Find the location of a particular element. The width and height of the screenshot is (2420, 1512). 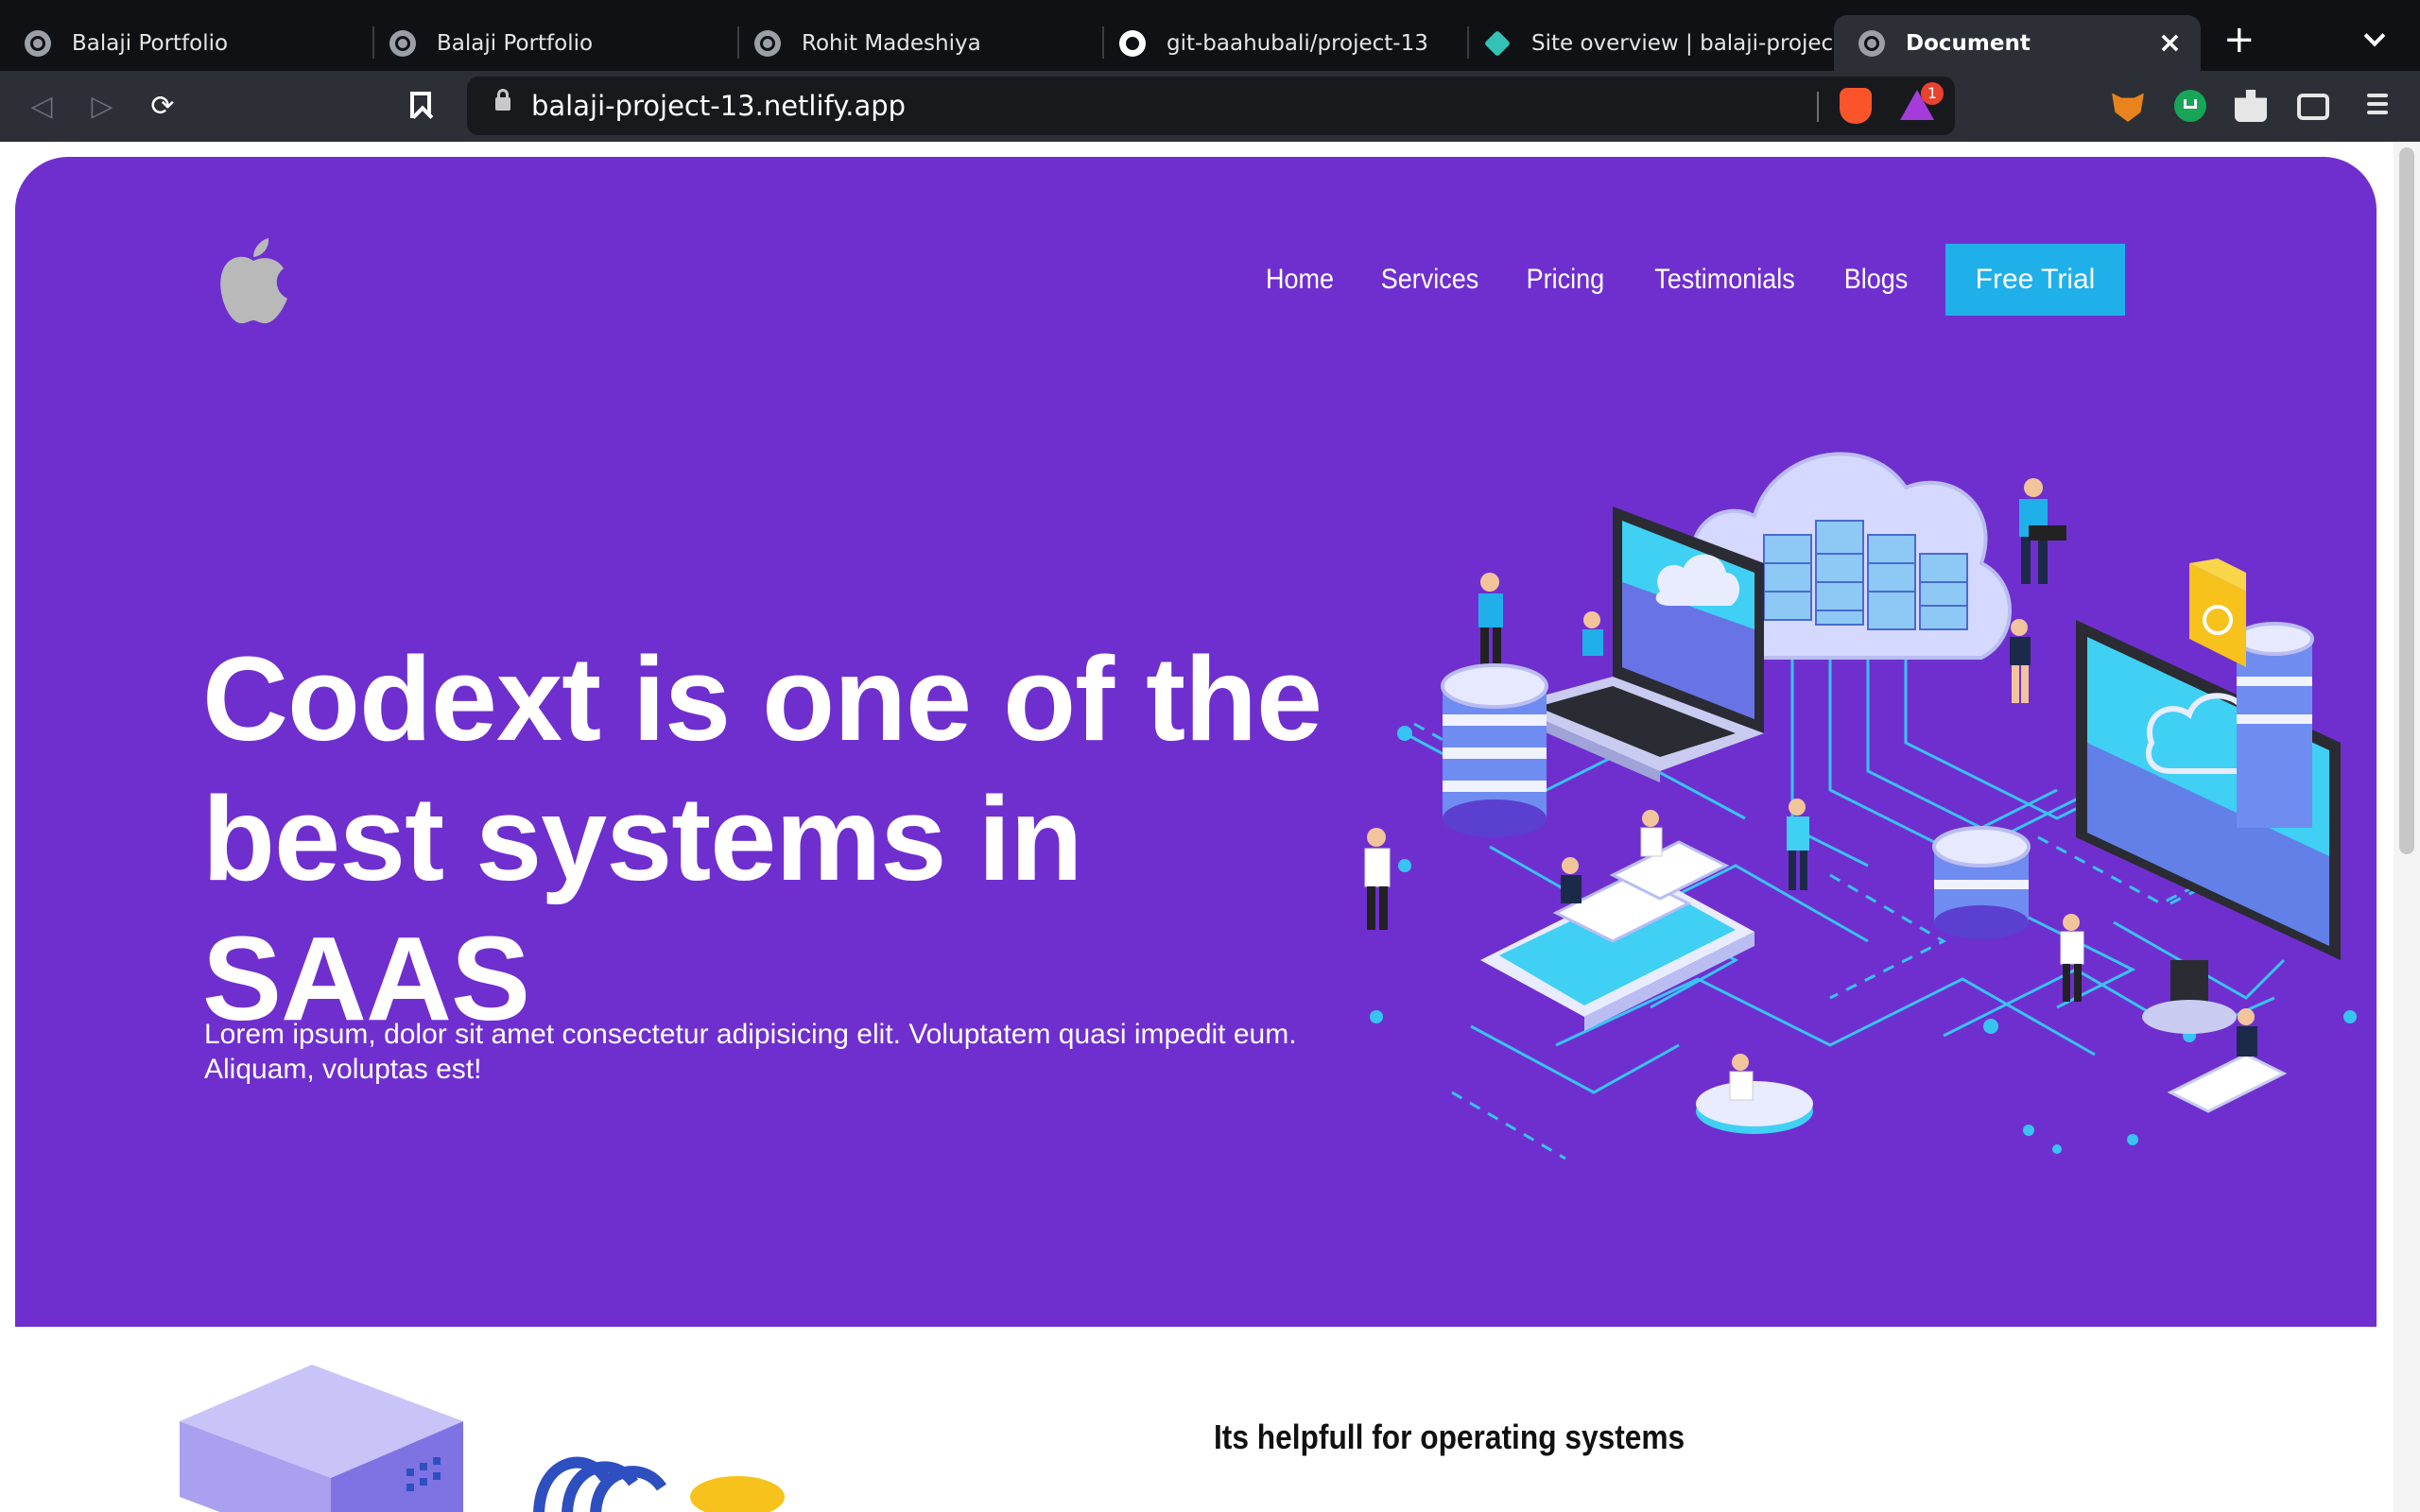

nav-link-pricing: Pricing is located at coordinates (1566, 280).